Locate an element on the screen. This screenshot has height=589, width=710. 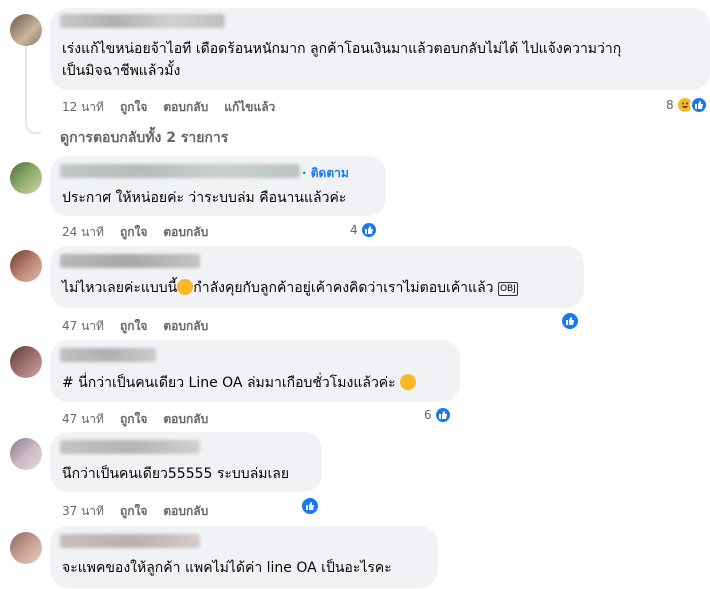
edited-label: แก้ไขแล้ว is located at coordinates (249, 107).